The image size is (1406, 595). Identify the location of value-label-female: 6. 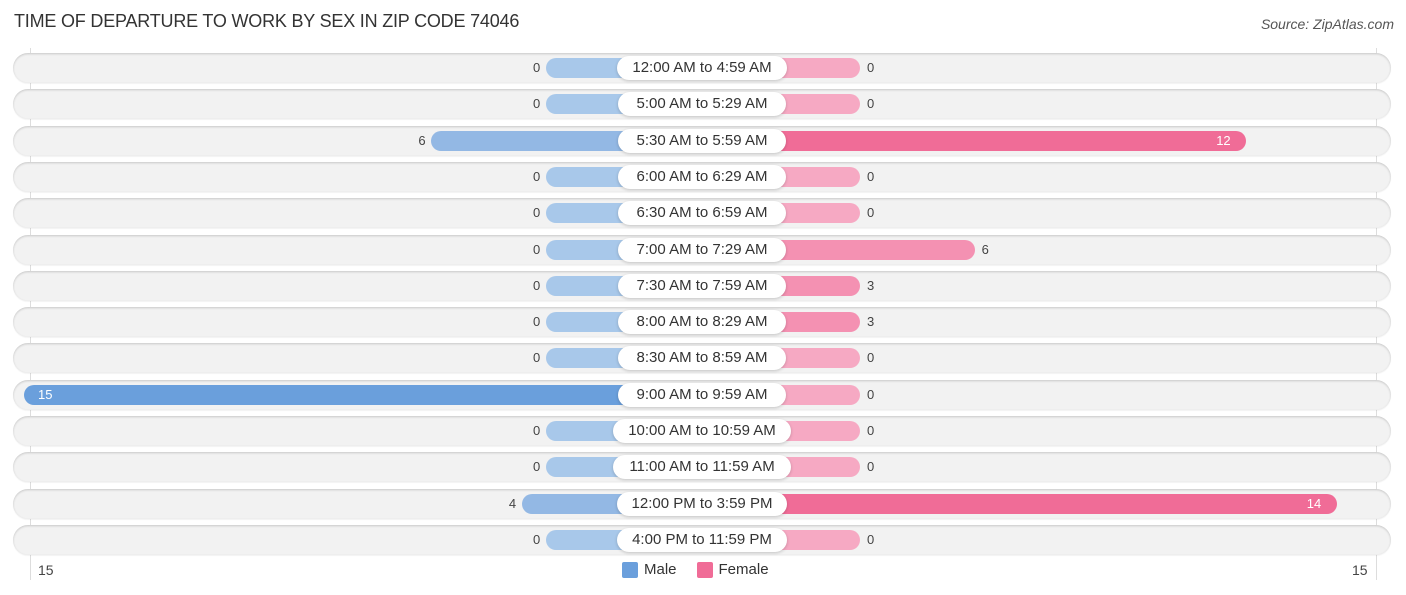
(985, 249).